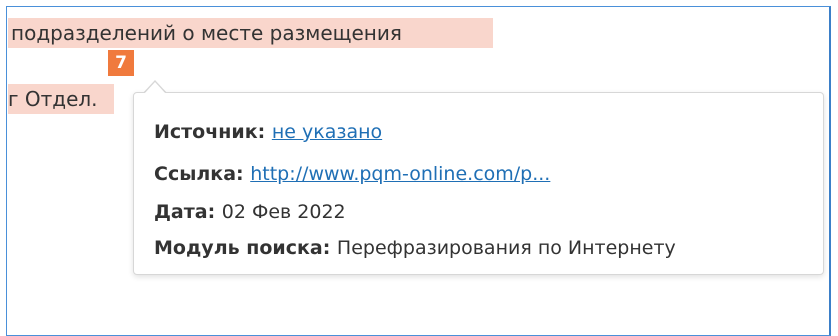  Describe the element at coordinates (283, 212) in the screenshot. I see `date-value: 02 Фев 2022` at that location.